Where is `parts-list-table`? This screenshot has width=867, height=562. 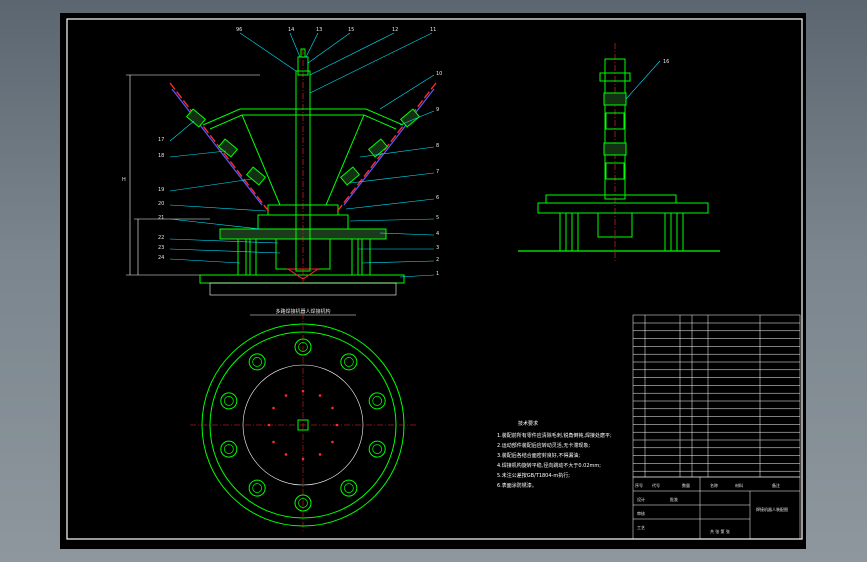 parts-list-table is located at coordinates (716, 396).